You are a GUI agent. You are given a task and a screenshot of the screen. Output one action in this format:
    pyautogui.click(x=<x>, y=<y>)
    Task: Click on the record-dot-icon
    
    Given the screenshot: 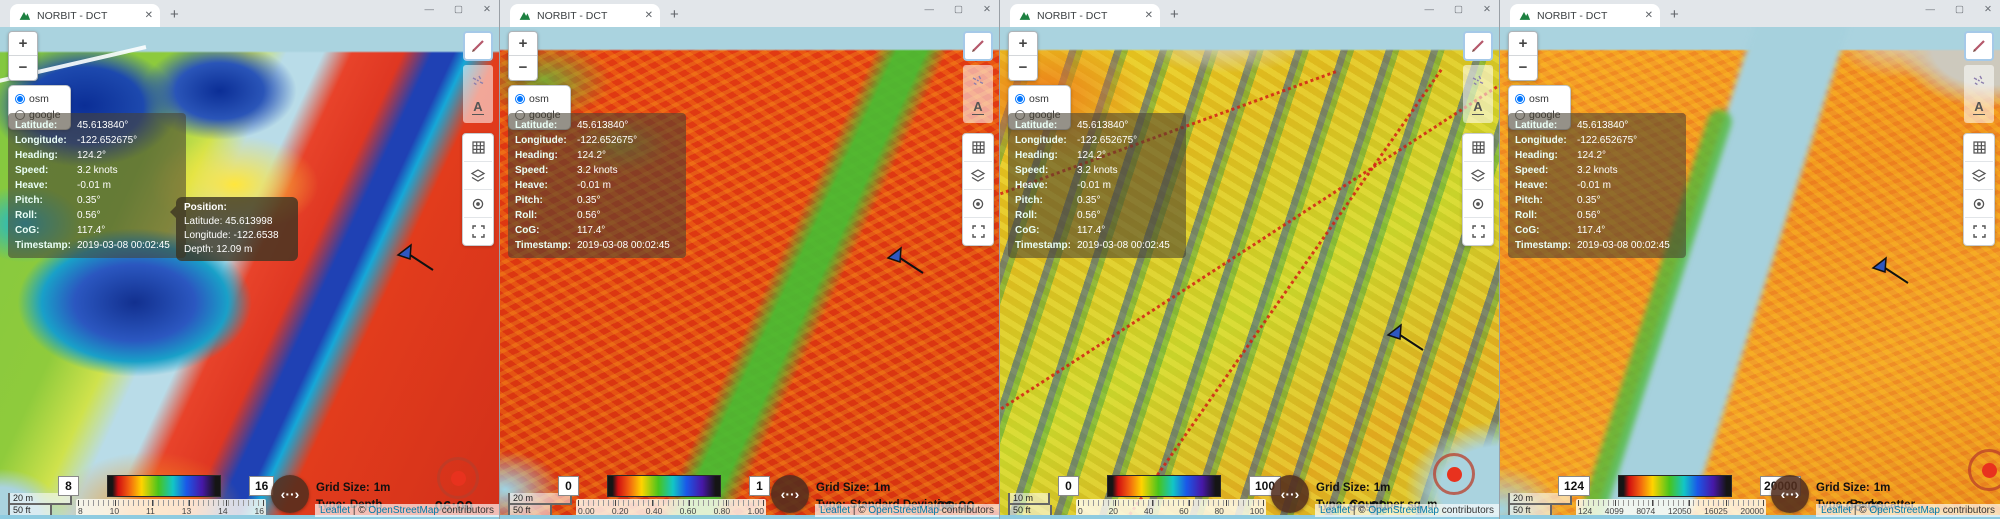 What is the action you would take?
    pyautogui.click(x=458, y=478)
    